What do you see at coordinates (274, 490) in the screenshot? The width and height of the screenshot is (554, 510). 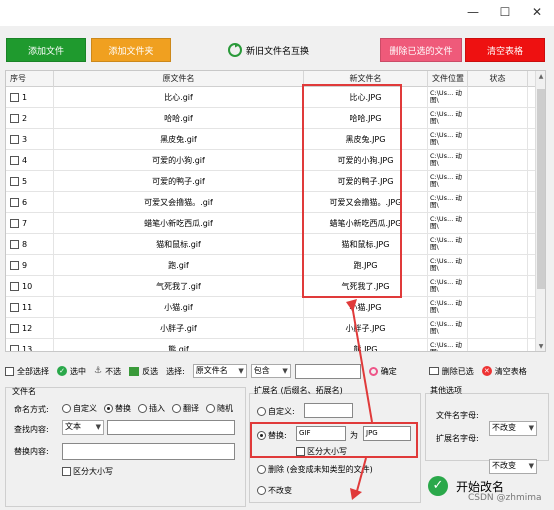 I see `ext-unchanged-option: 不改变` at bounding box center [274, 490].